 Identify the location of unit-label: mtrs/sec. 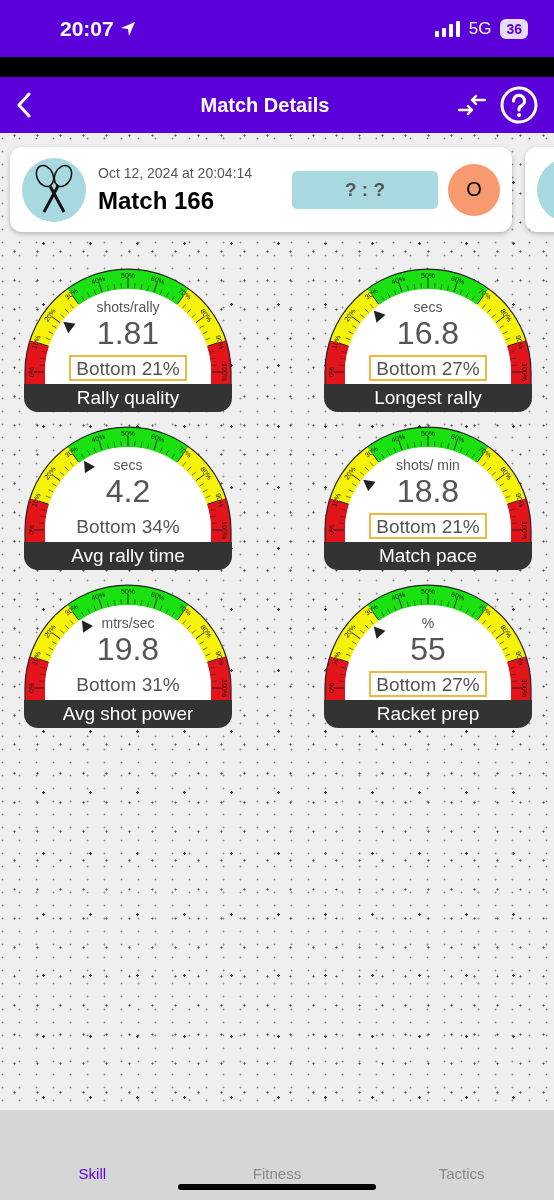
(128, 623).